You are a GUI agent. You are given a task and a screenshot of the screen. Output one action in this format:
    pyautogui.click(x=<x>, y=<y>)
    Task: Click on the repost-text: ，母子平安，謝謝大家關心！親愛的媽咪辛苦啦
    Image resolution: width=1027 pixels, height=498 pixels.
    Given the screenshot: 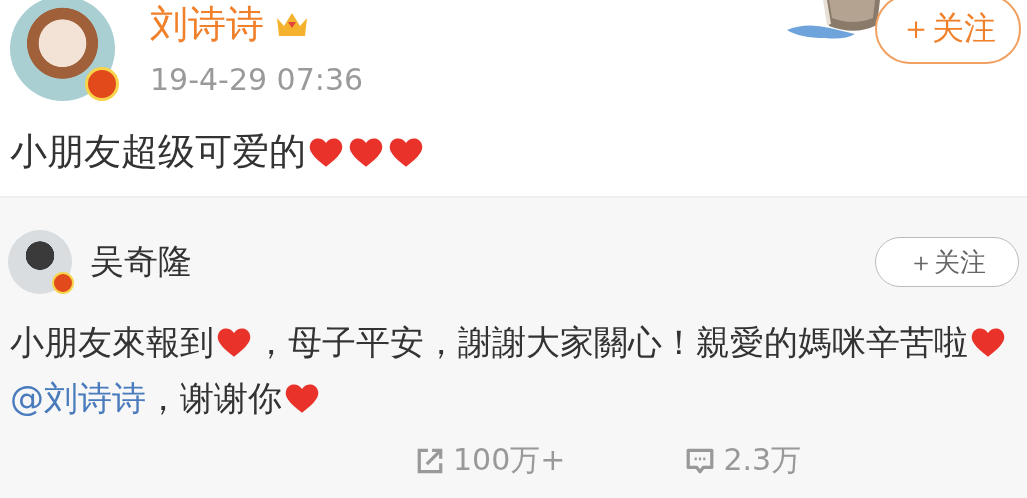 What is the action you would take?
    pyautogui.click(x=611, y=342)
    